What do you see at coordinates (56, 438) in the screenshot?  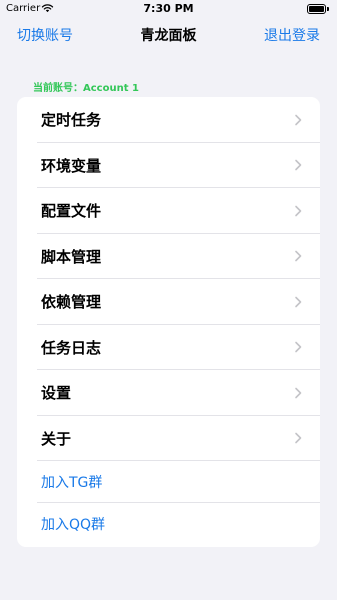 I see `menu-item-label: 关于` at bounding box center [56, 438].